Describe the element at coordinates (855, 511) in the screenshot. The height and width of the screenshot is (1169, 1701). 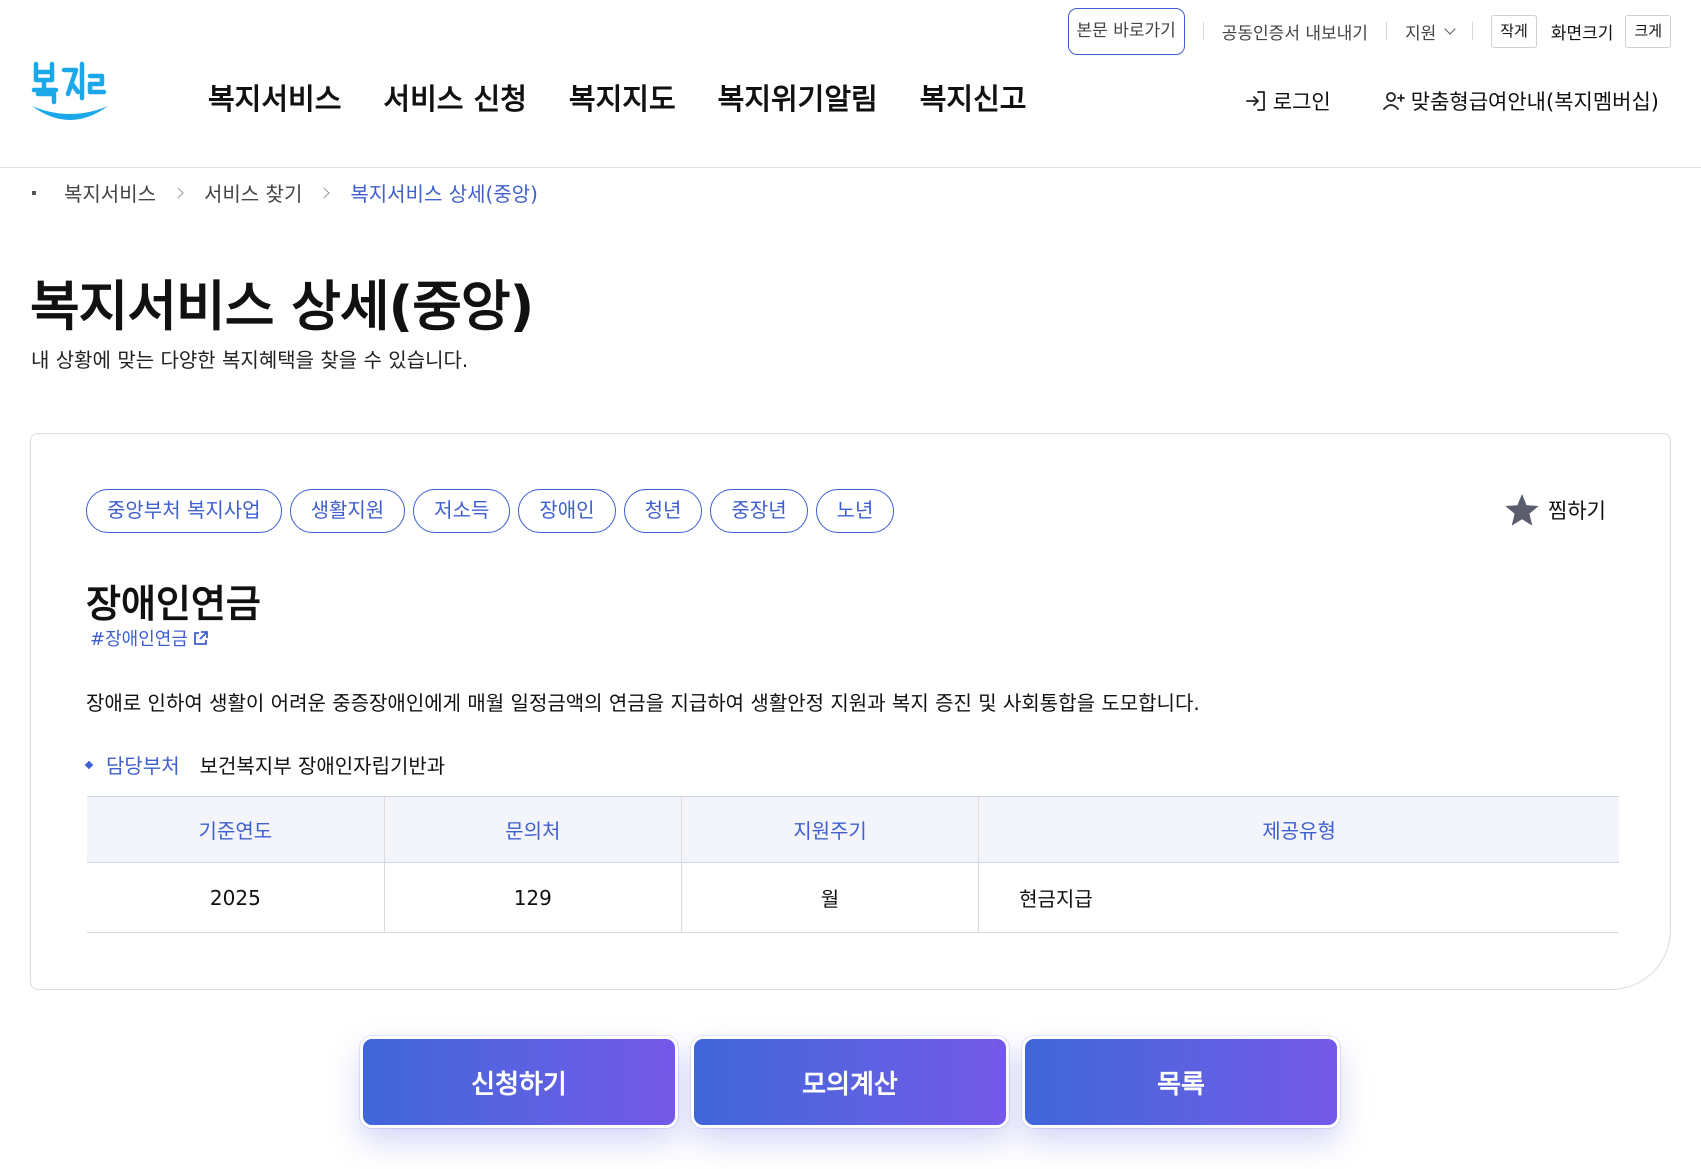
I see `tag-elderly: 노년` at that location.